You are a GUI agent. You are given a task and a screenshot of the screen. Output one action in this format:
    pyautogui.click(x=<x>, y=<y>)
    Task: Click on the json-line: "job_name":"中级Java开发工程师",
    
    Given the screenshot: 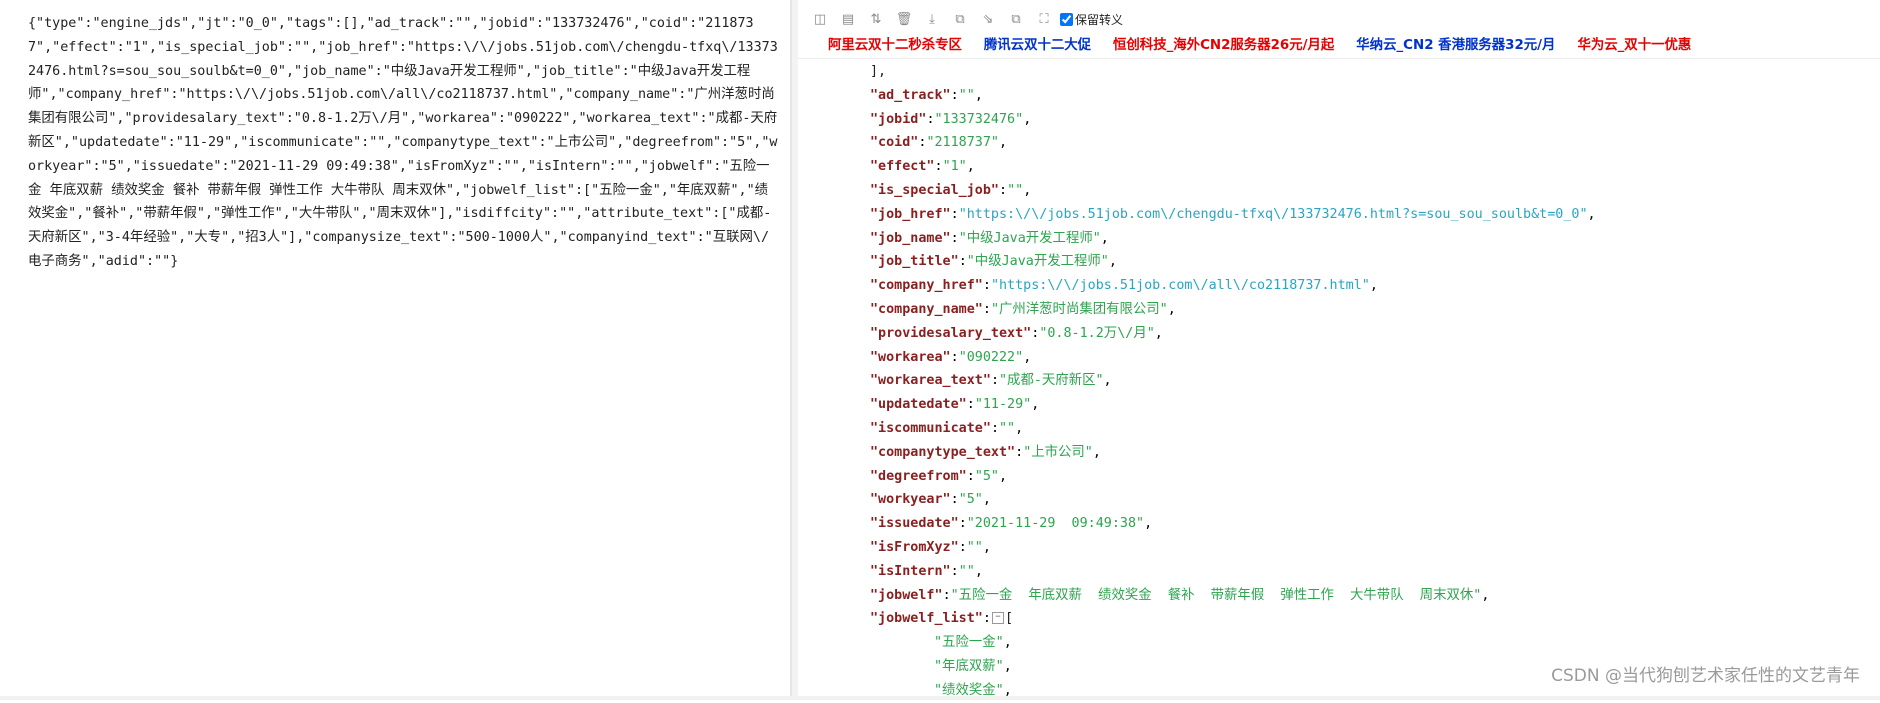 What is the action you would take?
    pyautogui.click(x=989, y=238)
    